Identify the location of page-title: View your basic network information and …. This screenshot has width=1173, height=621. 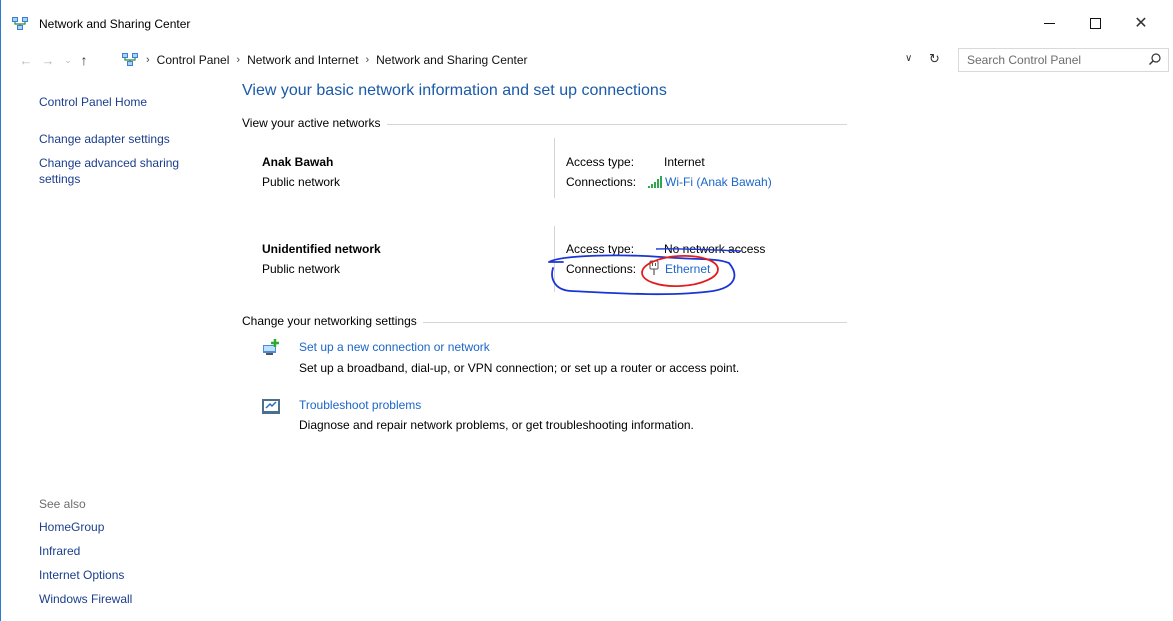
(454, 90).